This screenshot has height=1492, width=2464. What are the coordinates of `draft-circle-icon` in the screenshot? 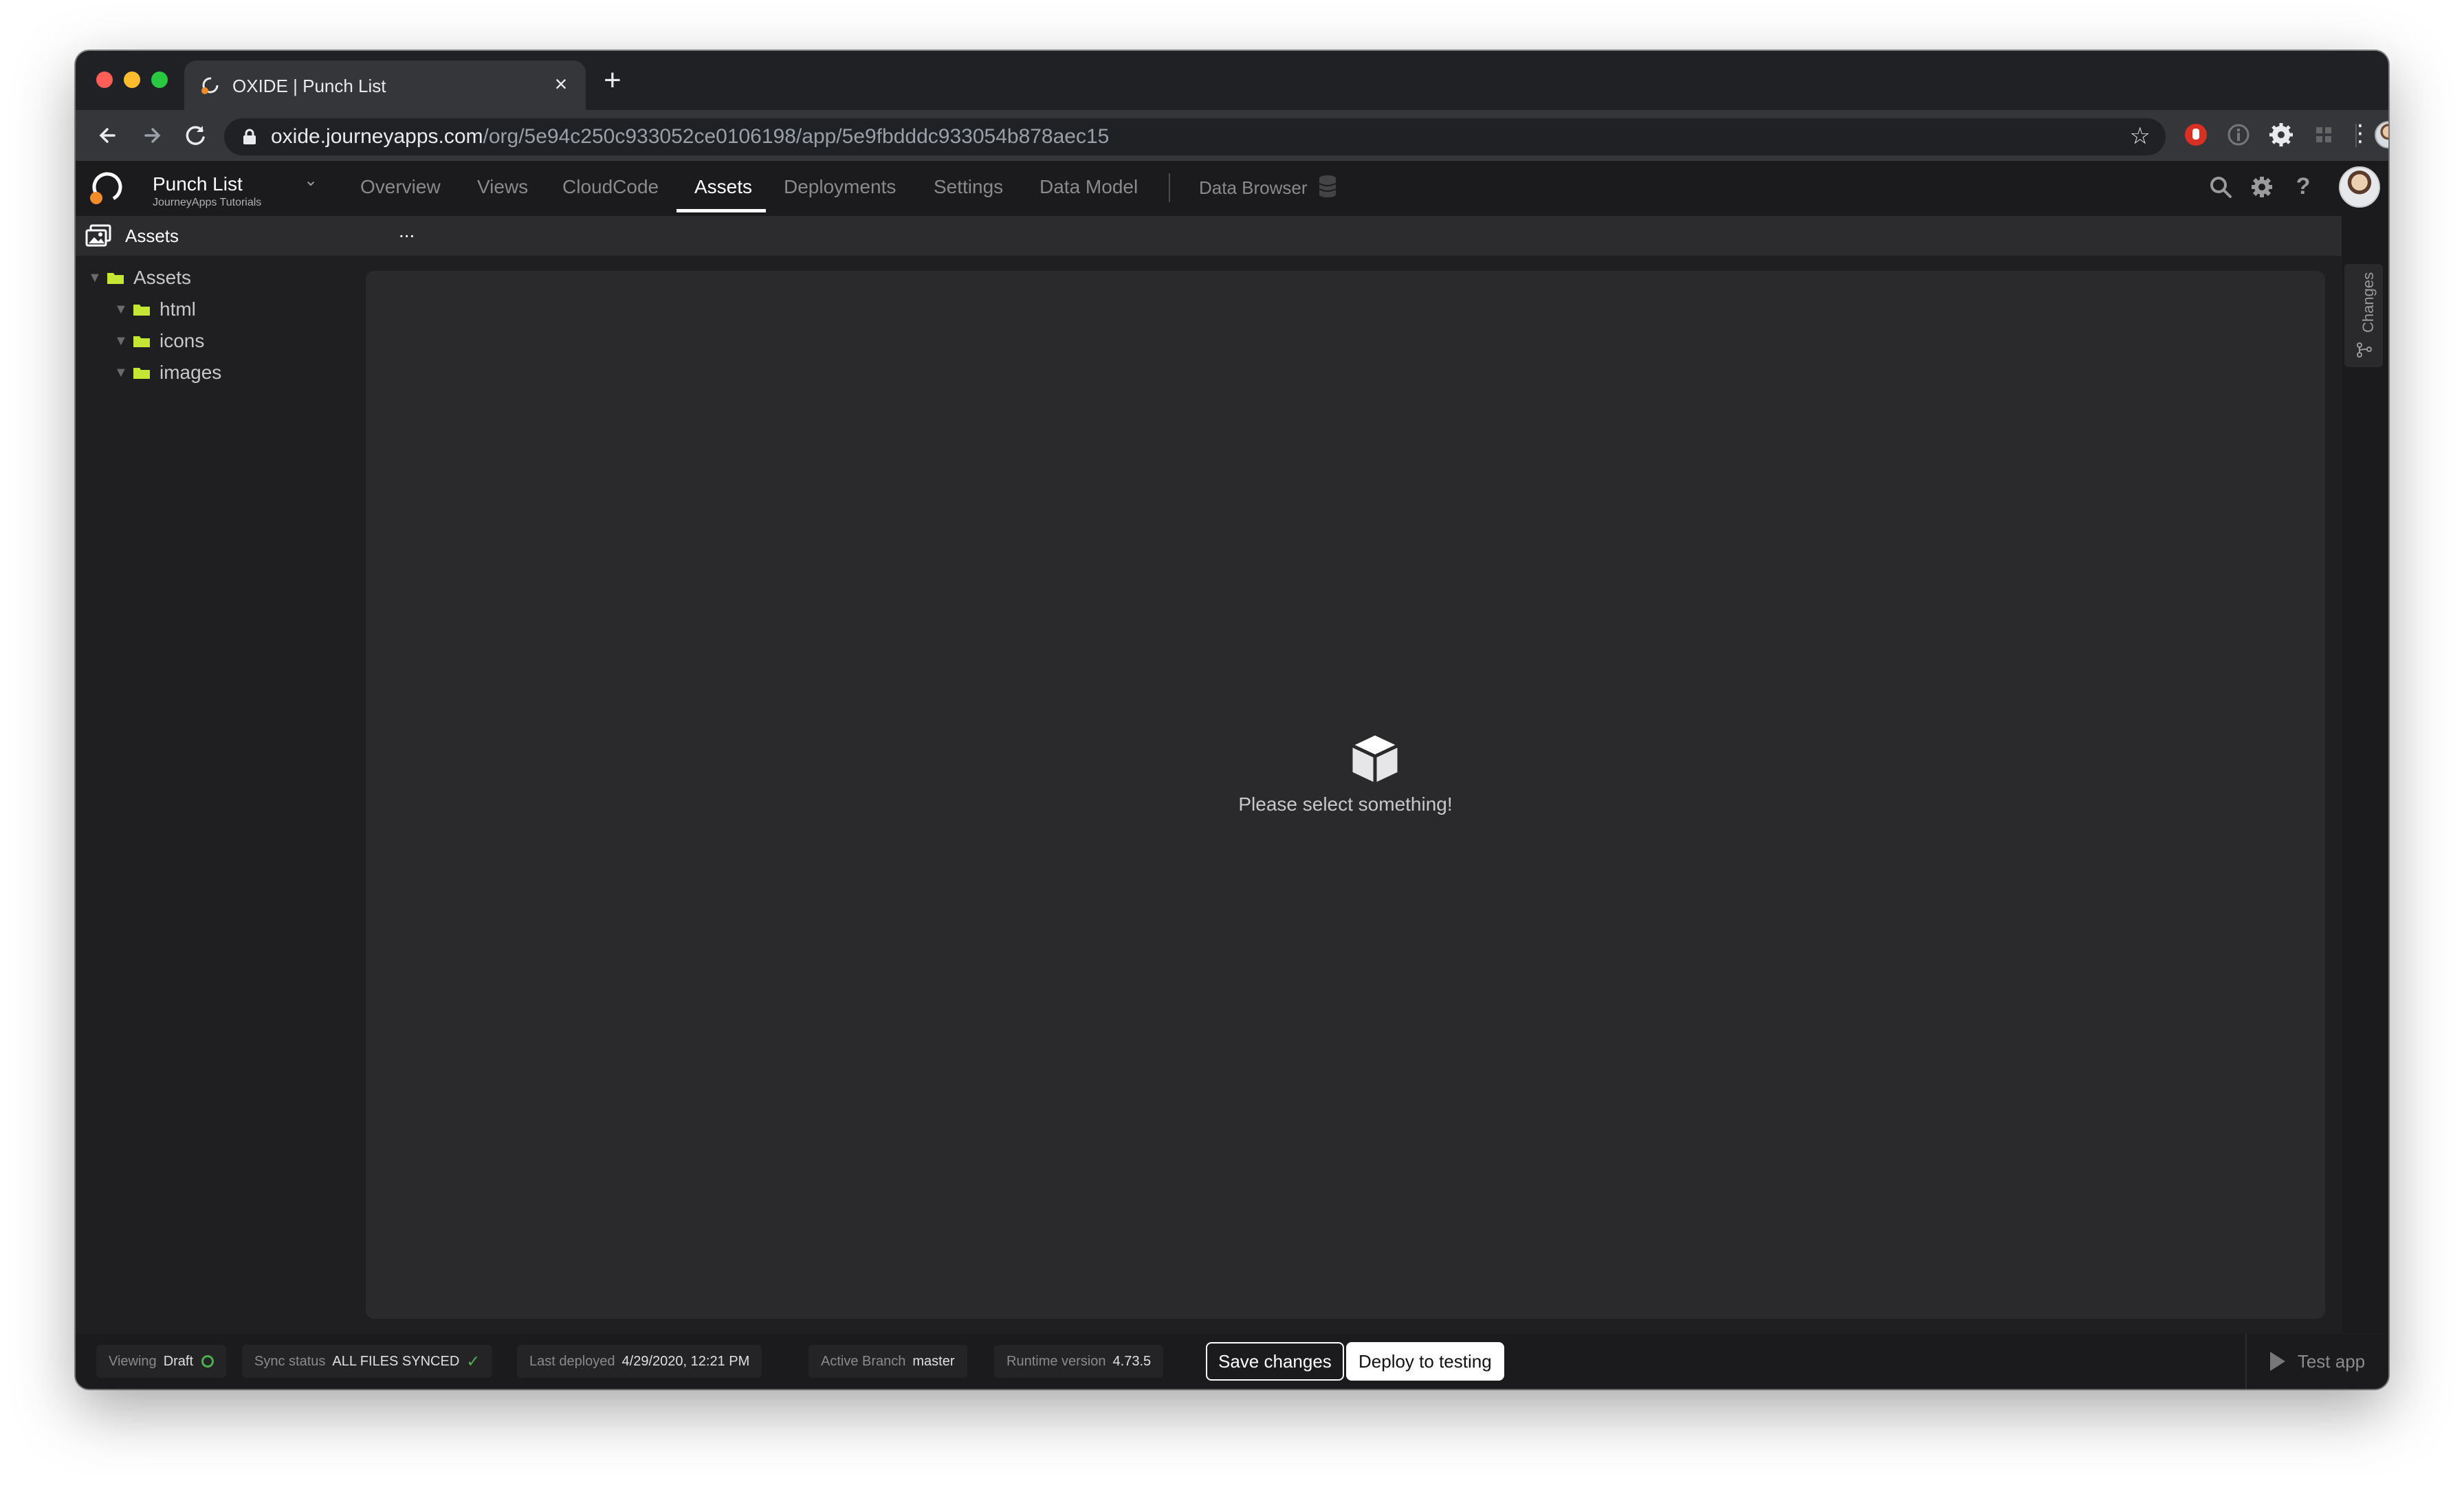 It's located at (207, 1361).